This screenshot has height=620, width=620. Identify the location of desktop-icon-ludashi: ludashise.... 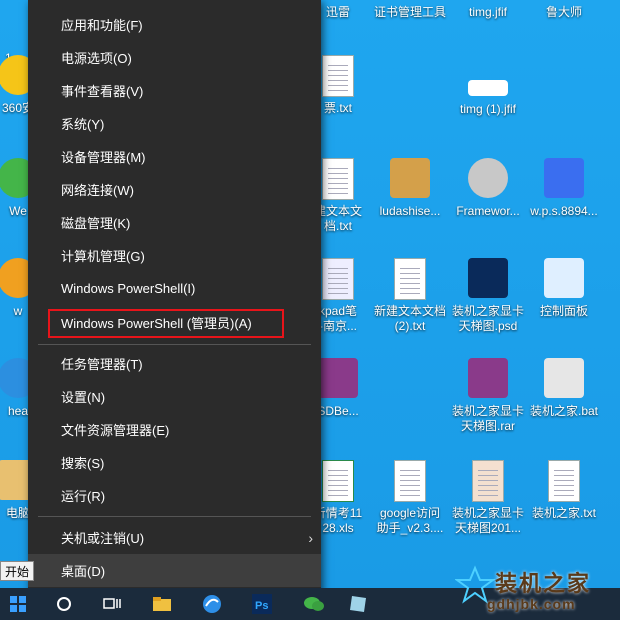
(410, 188).